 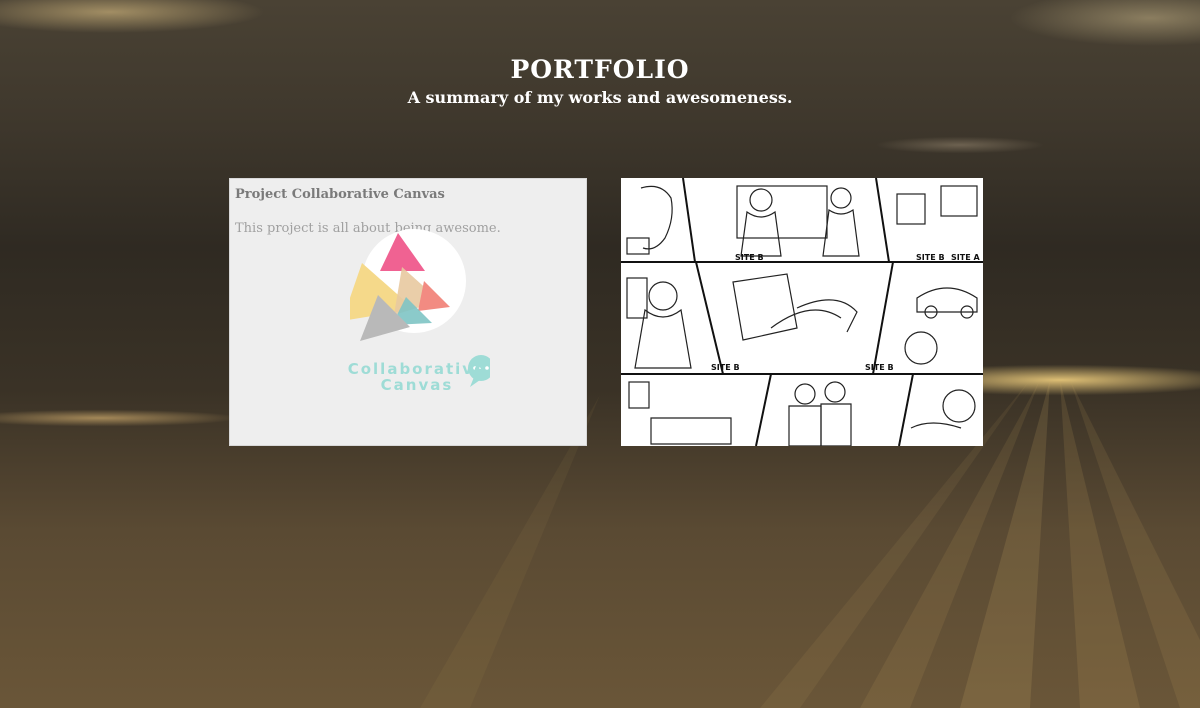 I want to click on project-card-storyboard: SITE B SITE B SITE A SITE B SITE B, so click(x=802, y=312).